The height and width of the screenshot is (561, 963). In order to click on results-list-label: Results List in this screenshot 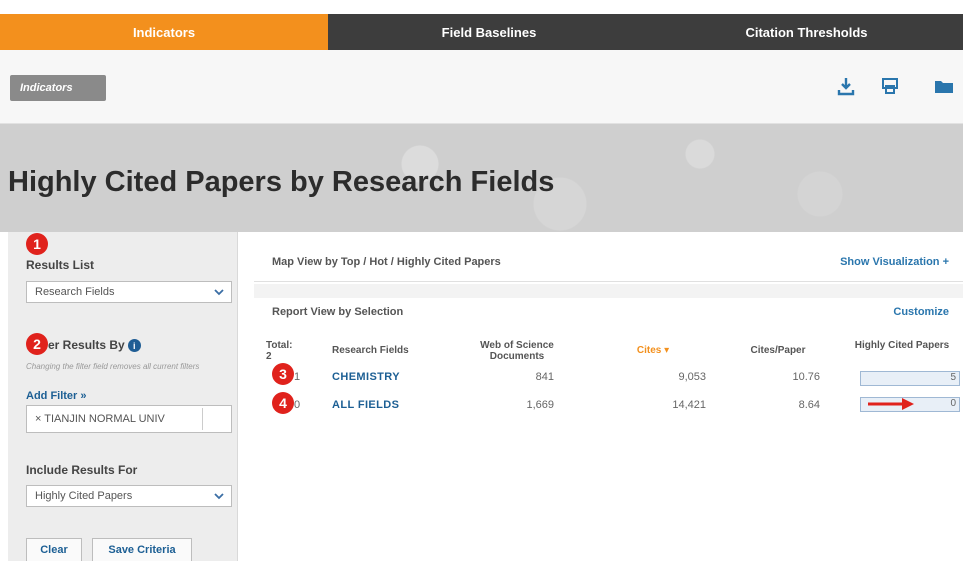, I will do `click(60, 265)`.